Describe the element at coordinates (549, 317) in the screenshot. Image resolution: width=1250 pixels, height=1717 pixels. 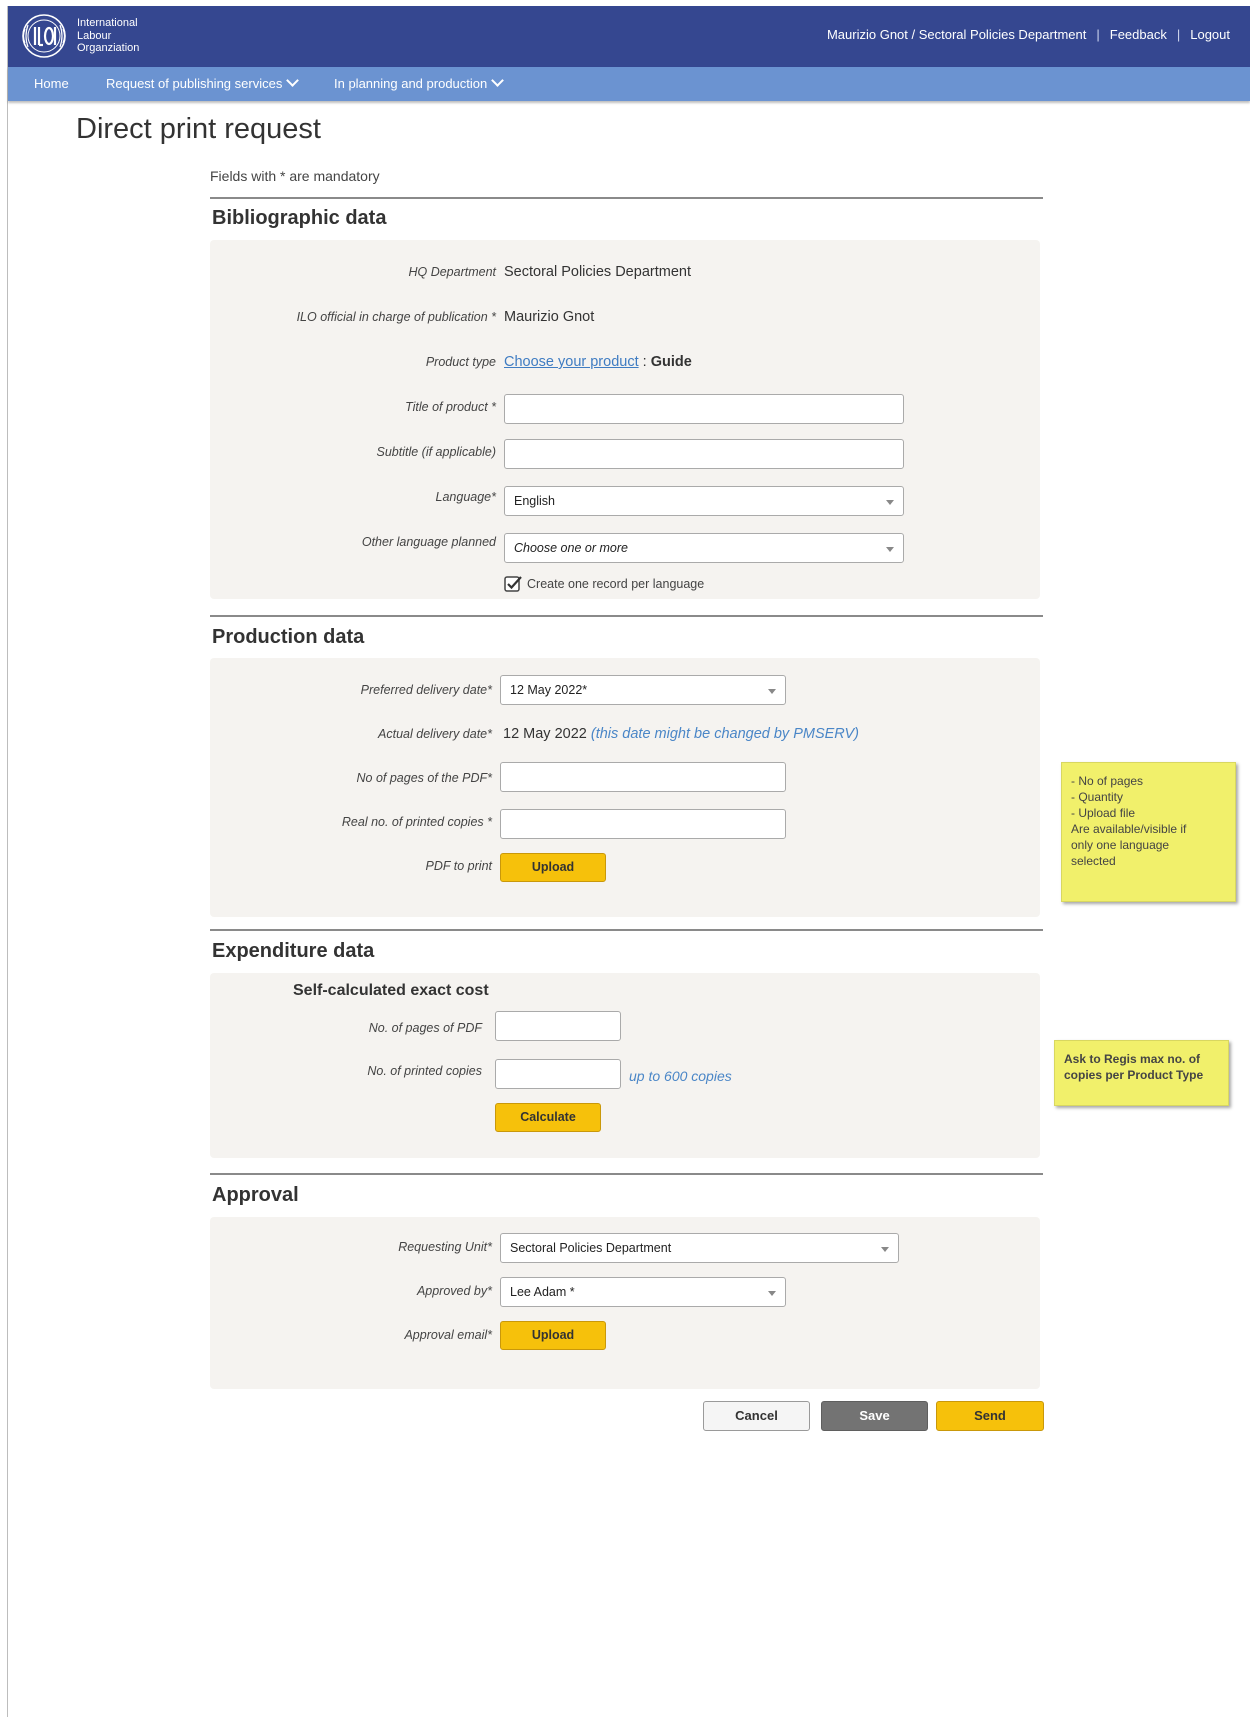
I see `official-value: Maurizio Gnot` at that location.